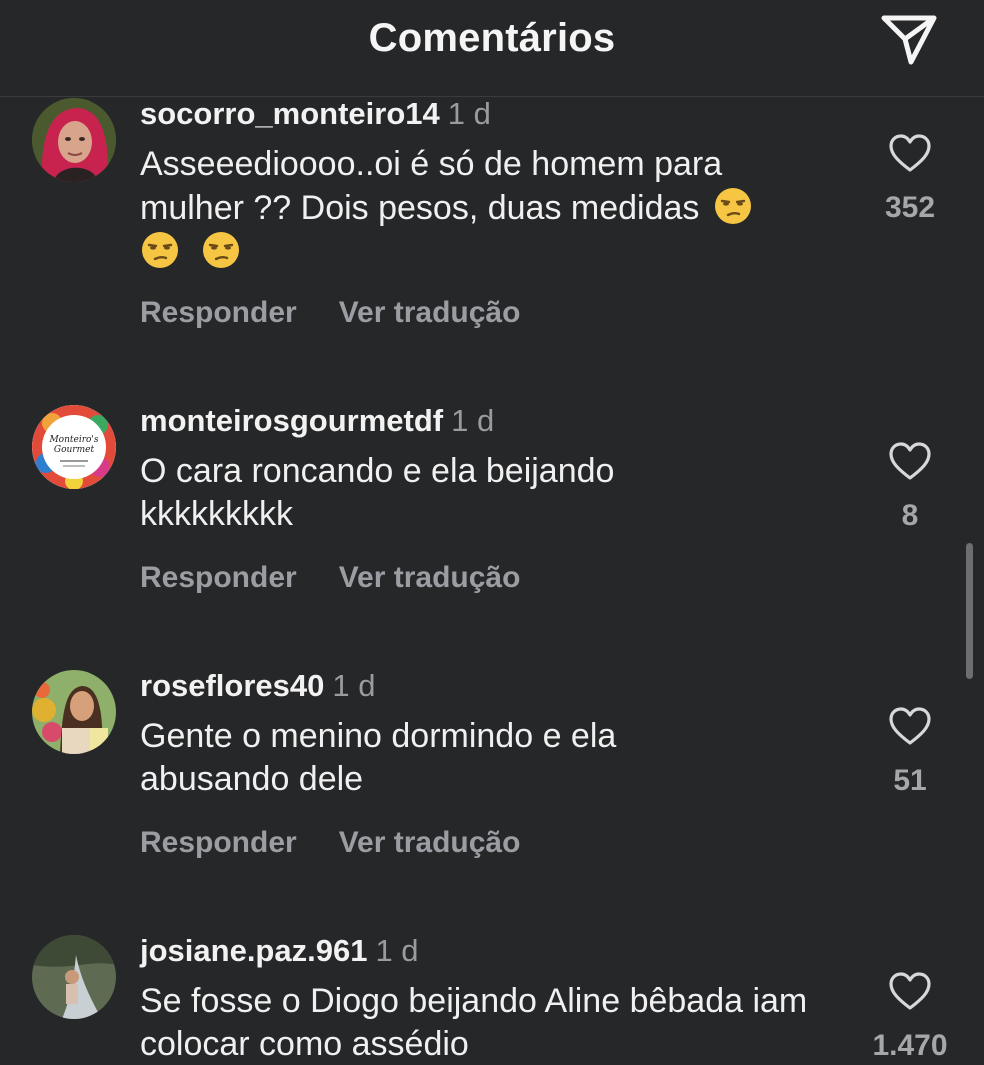 The width and height of the screenshot is (984, 1065). Describe the element at coordinates (910, 487) in the screenshot. I see `like-button: 8` at that location.